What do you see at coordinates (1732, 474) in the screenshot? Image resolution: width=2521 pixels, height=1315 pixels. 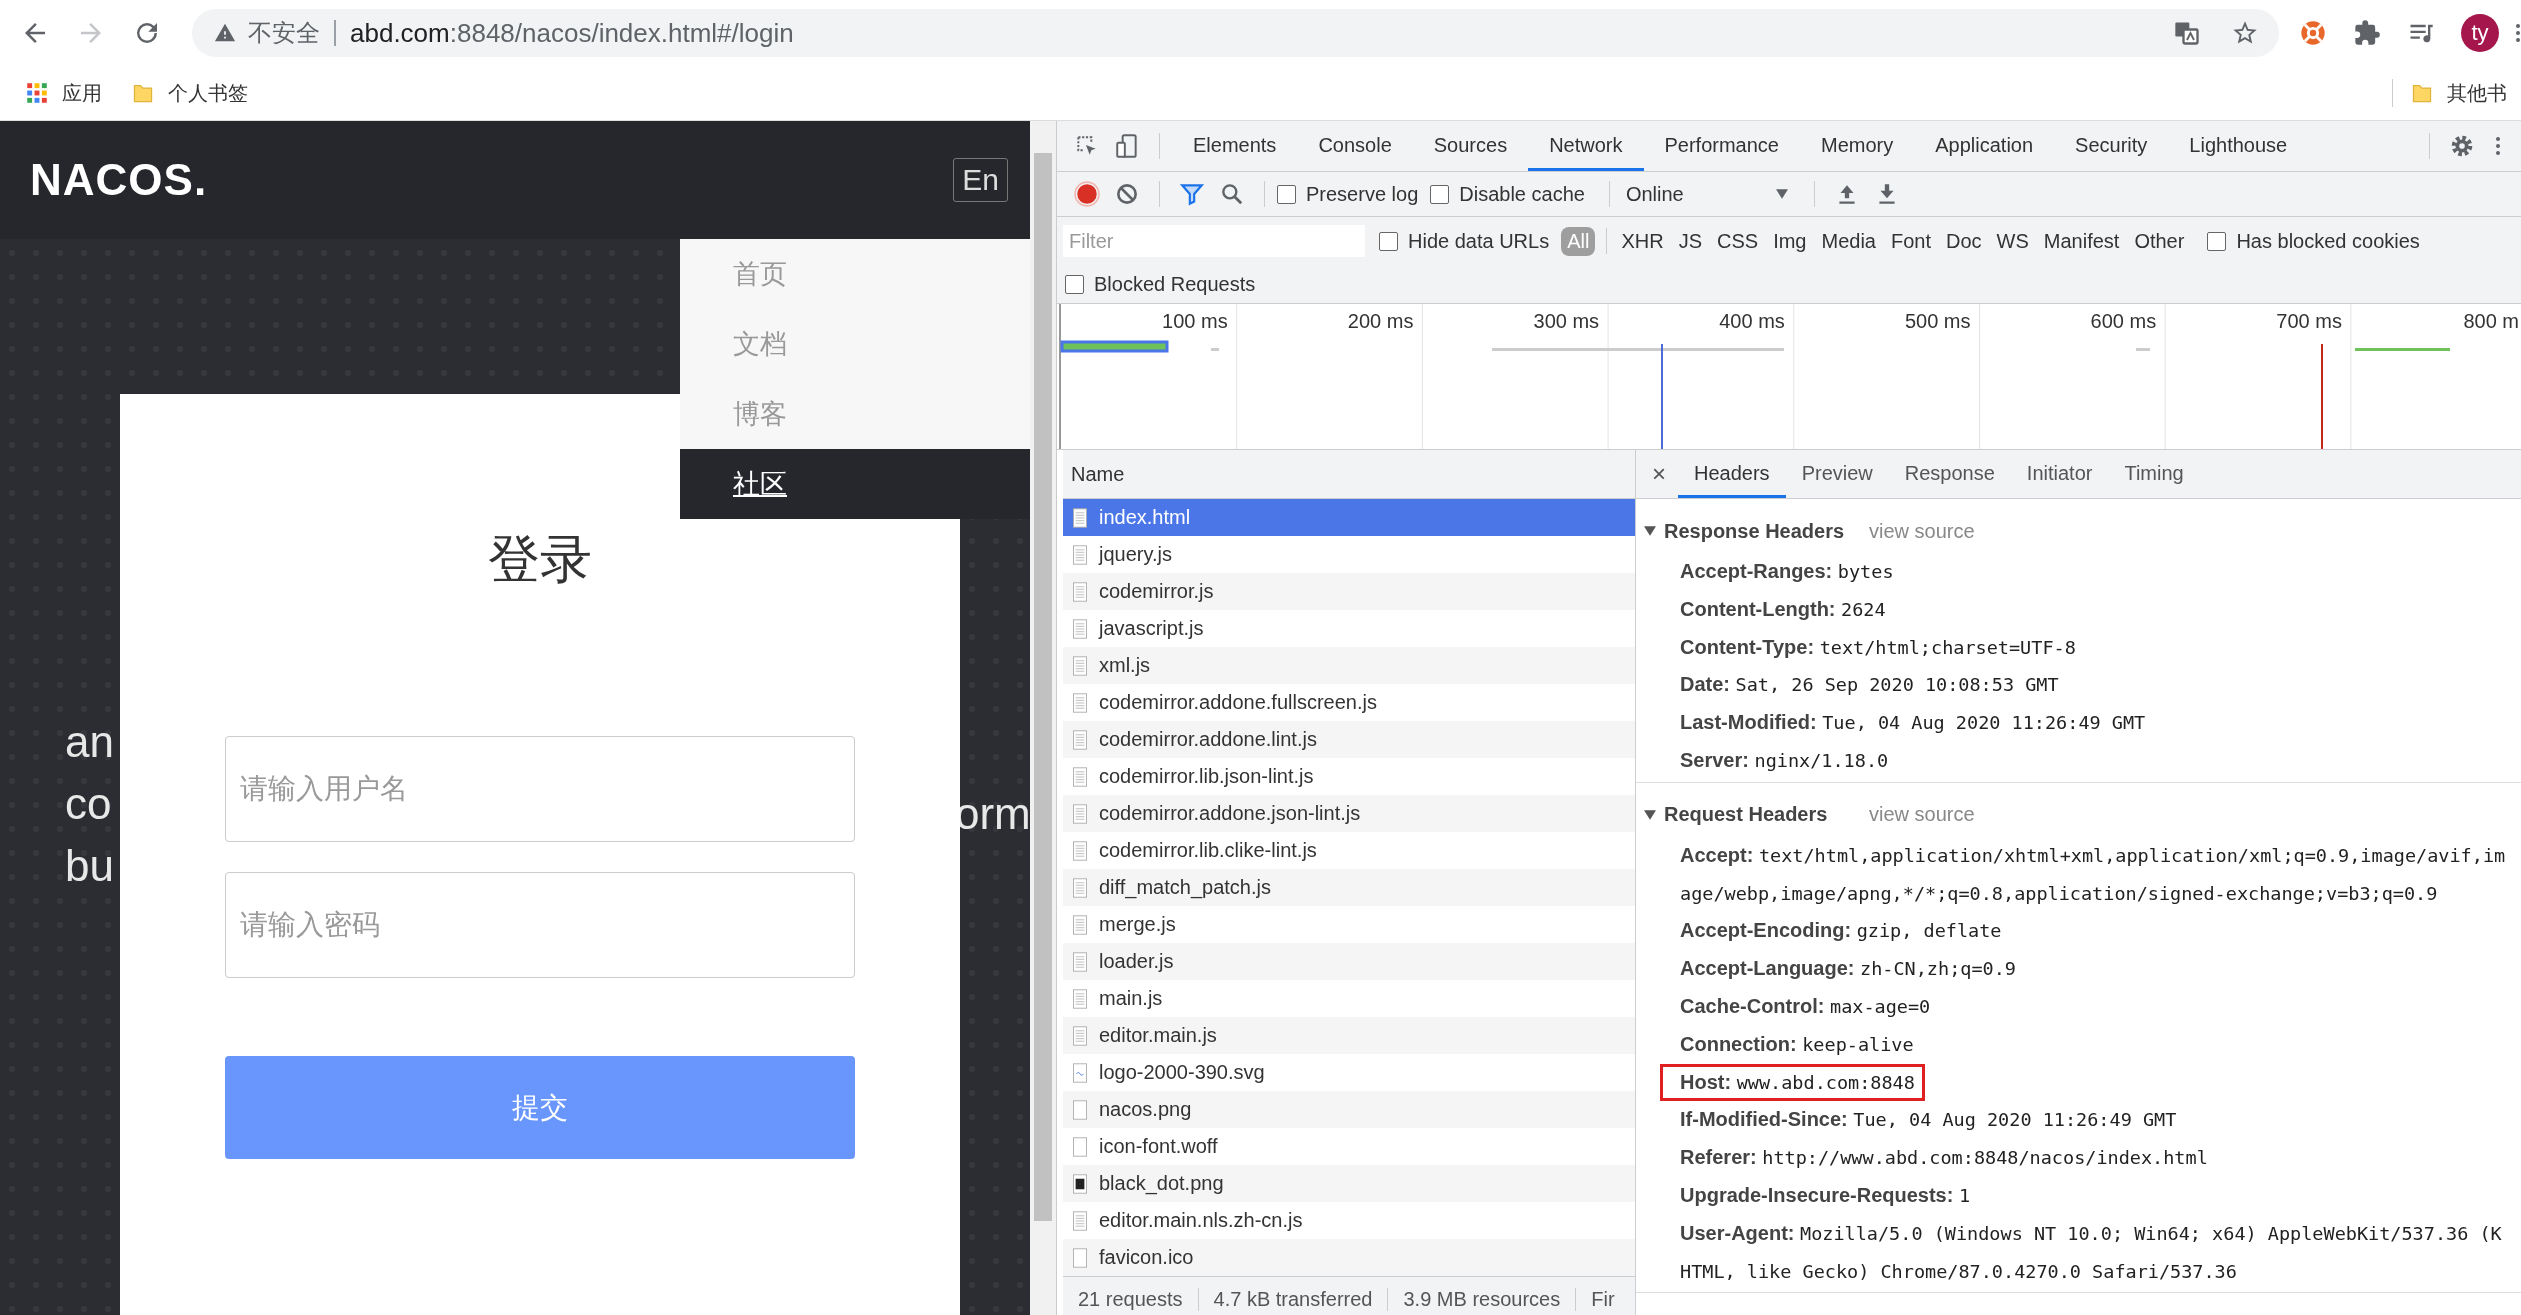 I see `detail-tab: Headers` at bounding box center [1732, 474].